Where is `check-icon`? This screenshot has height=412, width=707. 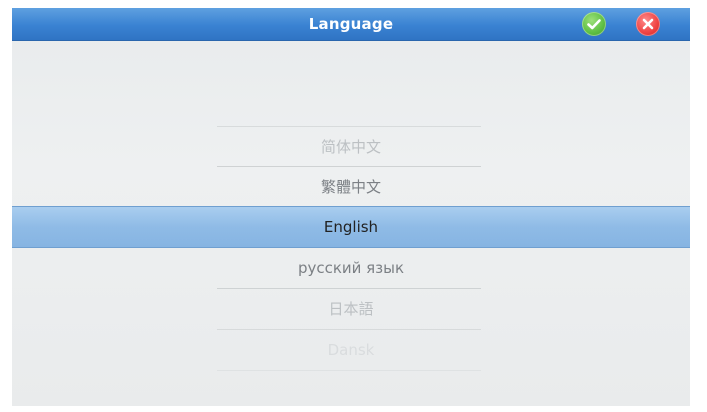 check-icon is located at coordinates (594, 24).